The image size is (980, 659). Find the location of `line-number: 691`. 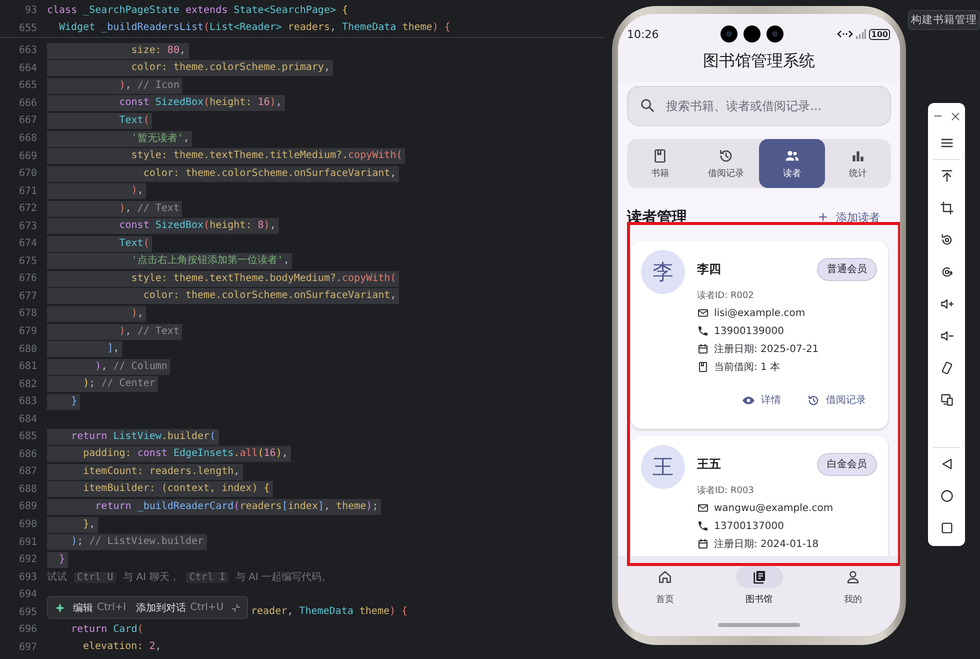

line-number: 691 is located at coordinates (27, 542).